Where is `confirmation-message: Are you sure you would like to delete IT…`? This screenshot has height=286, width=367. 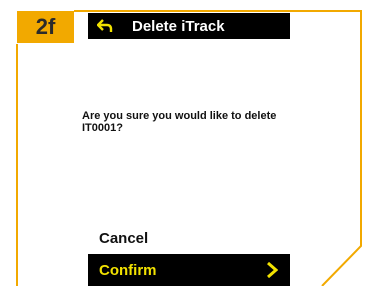
confirmation-message: Are you sure you would like to delete IT… is located at coordinates (179, 122).